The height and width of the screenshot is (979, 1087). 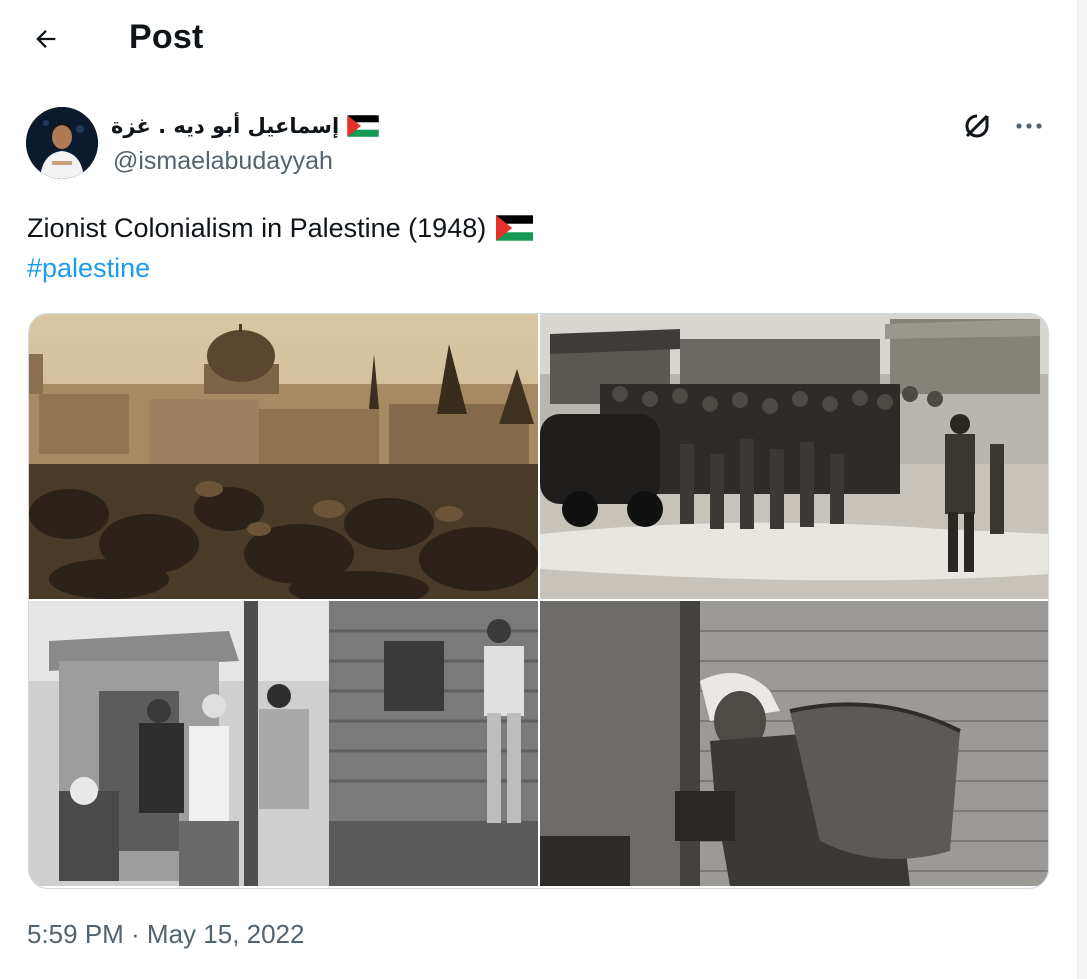 I want to click on scrollbar, so click(x=1082, y=489).